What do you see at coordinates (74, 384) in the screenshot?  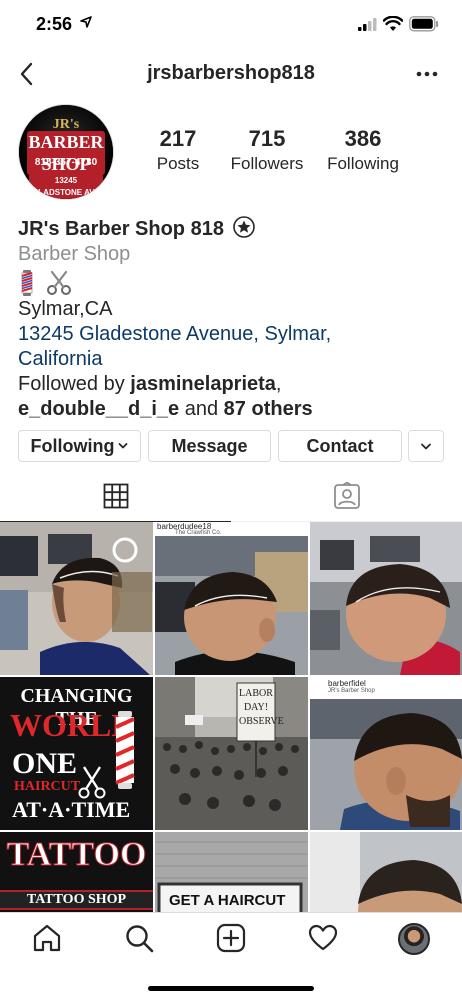 I see `followed-by-prefix: Followed by` at bounding box center [74, 384].